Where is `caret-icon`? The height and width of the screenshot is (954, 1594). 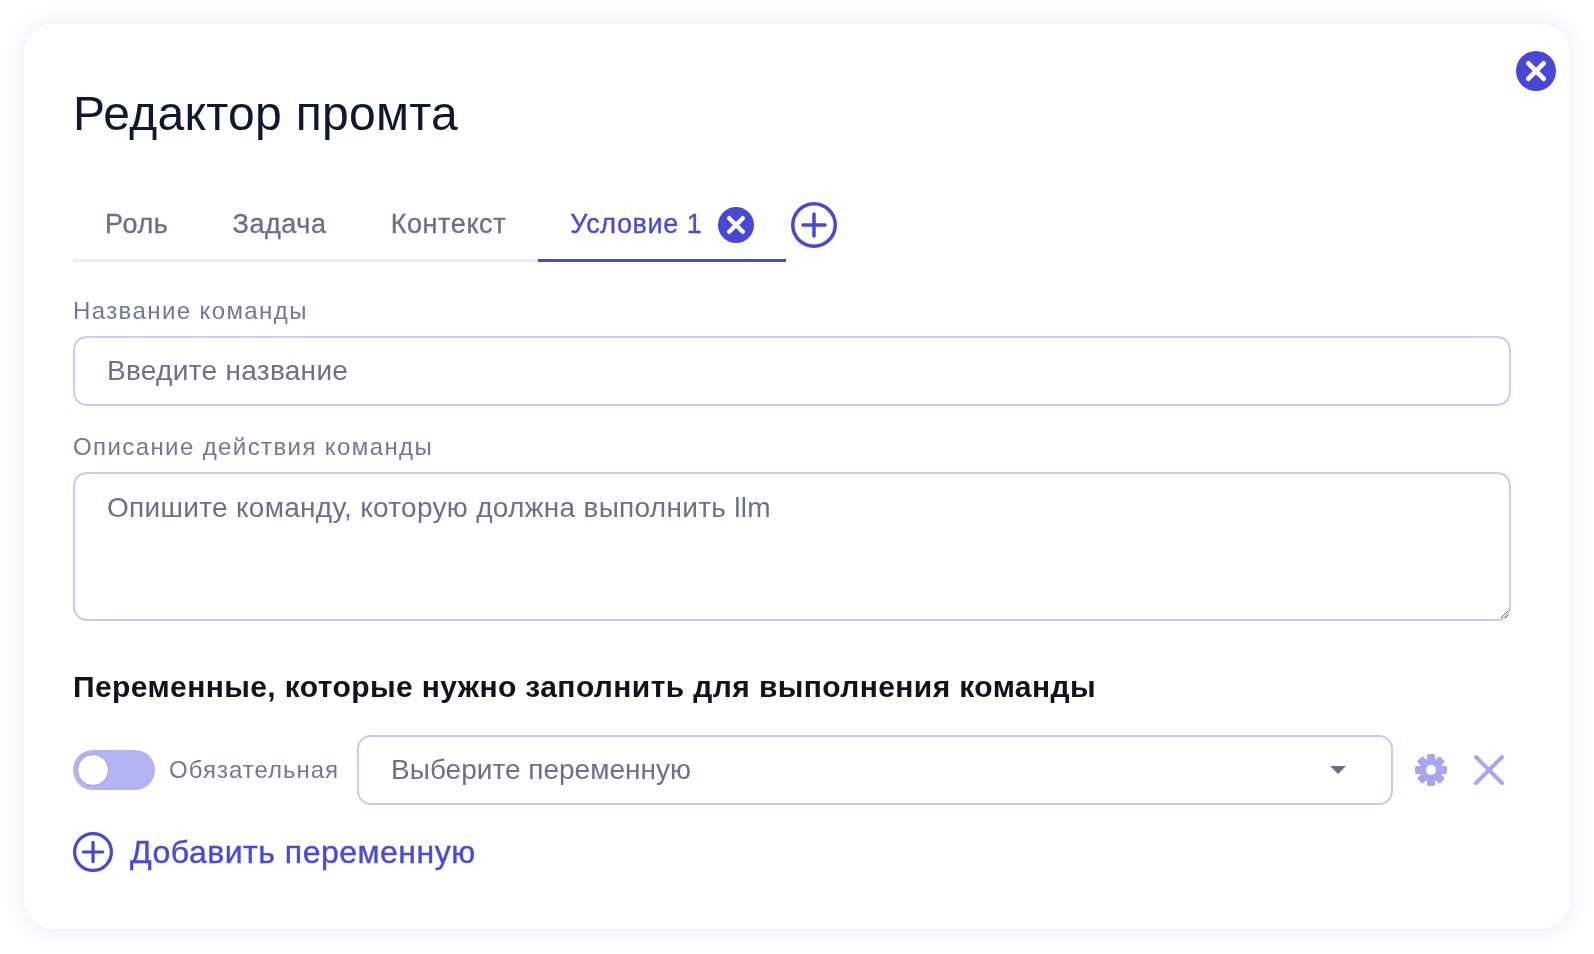
caret-icon is located at coordinates (1338, 770).